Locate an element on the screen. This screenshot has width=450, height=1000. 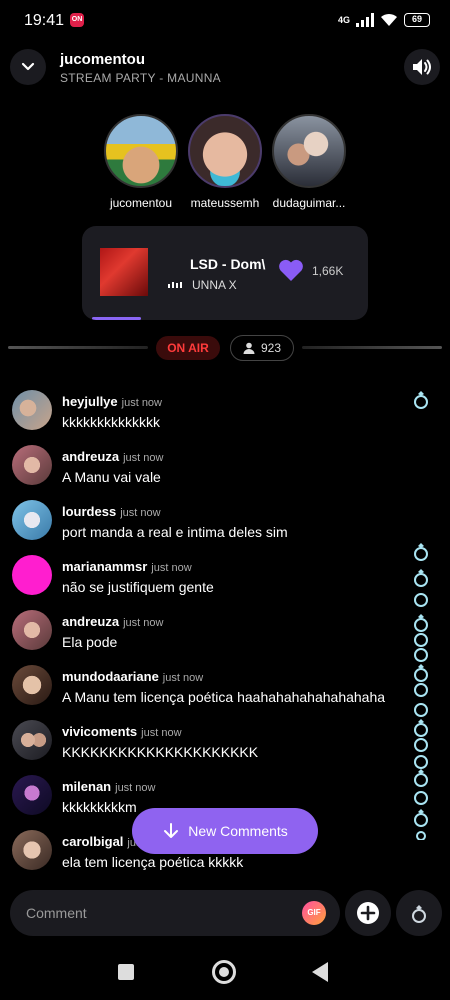
participant-name: jucomentou is located at coordinates (141, 203).